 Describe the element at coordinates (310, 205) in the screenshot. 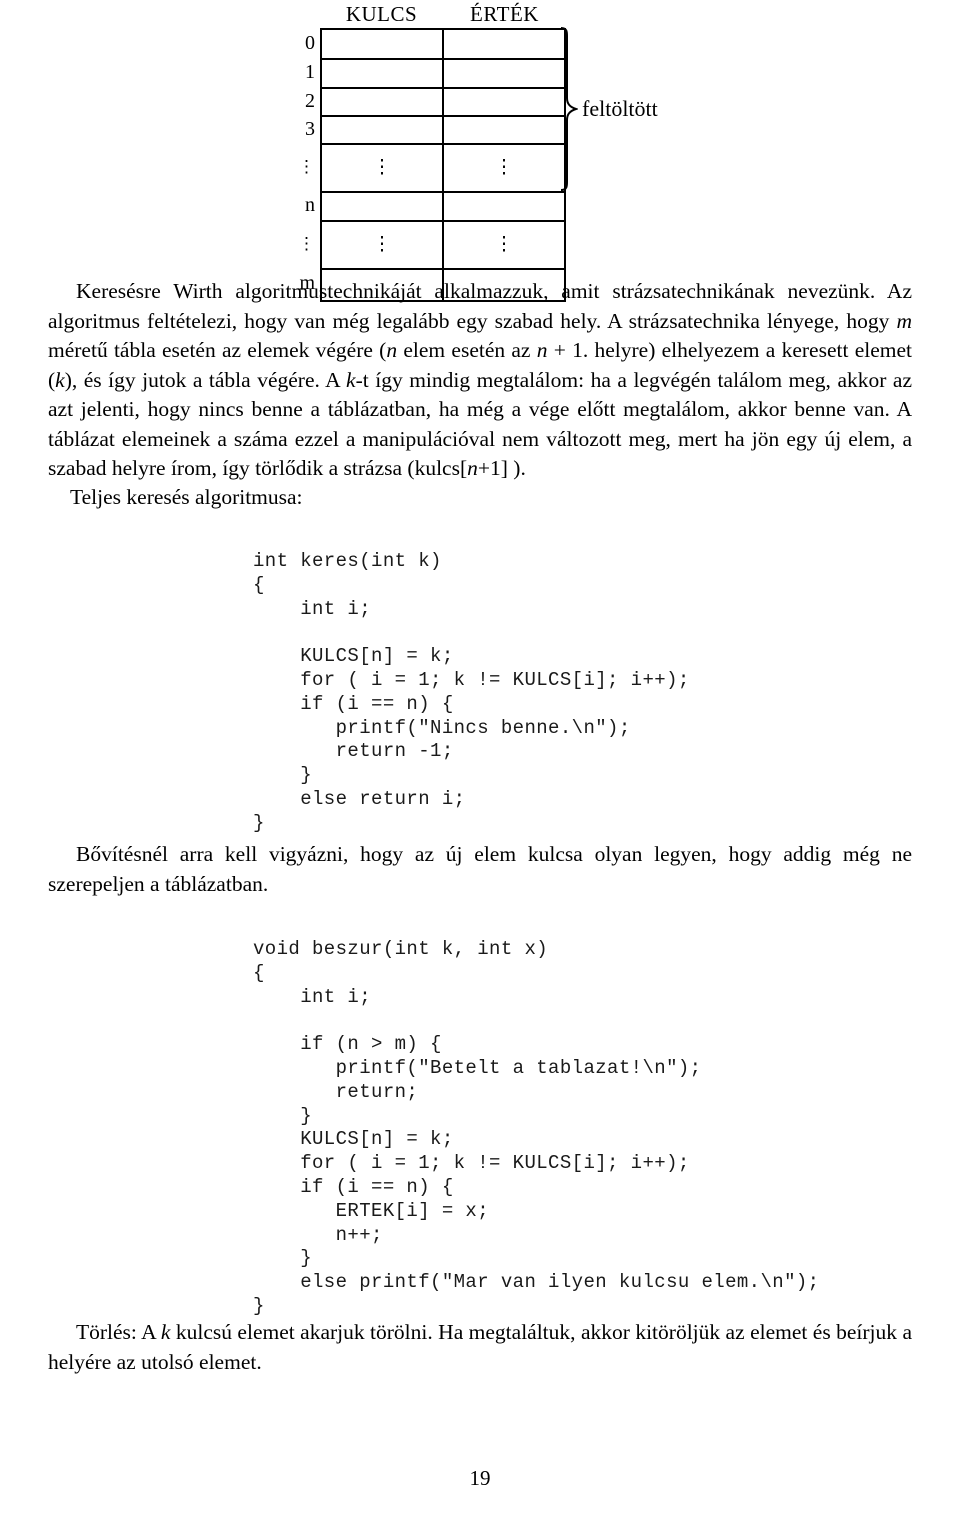

I see `row-label-n: n` at that location.